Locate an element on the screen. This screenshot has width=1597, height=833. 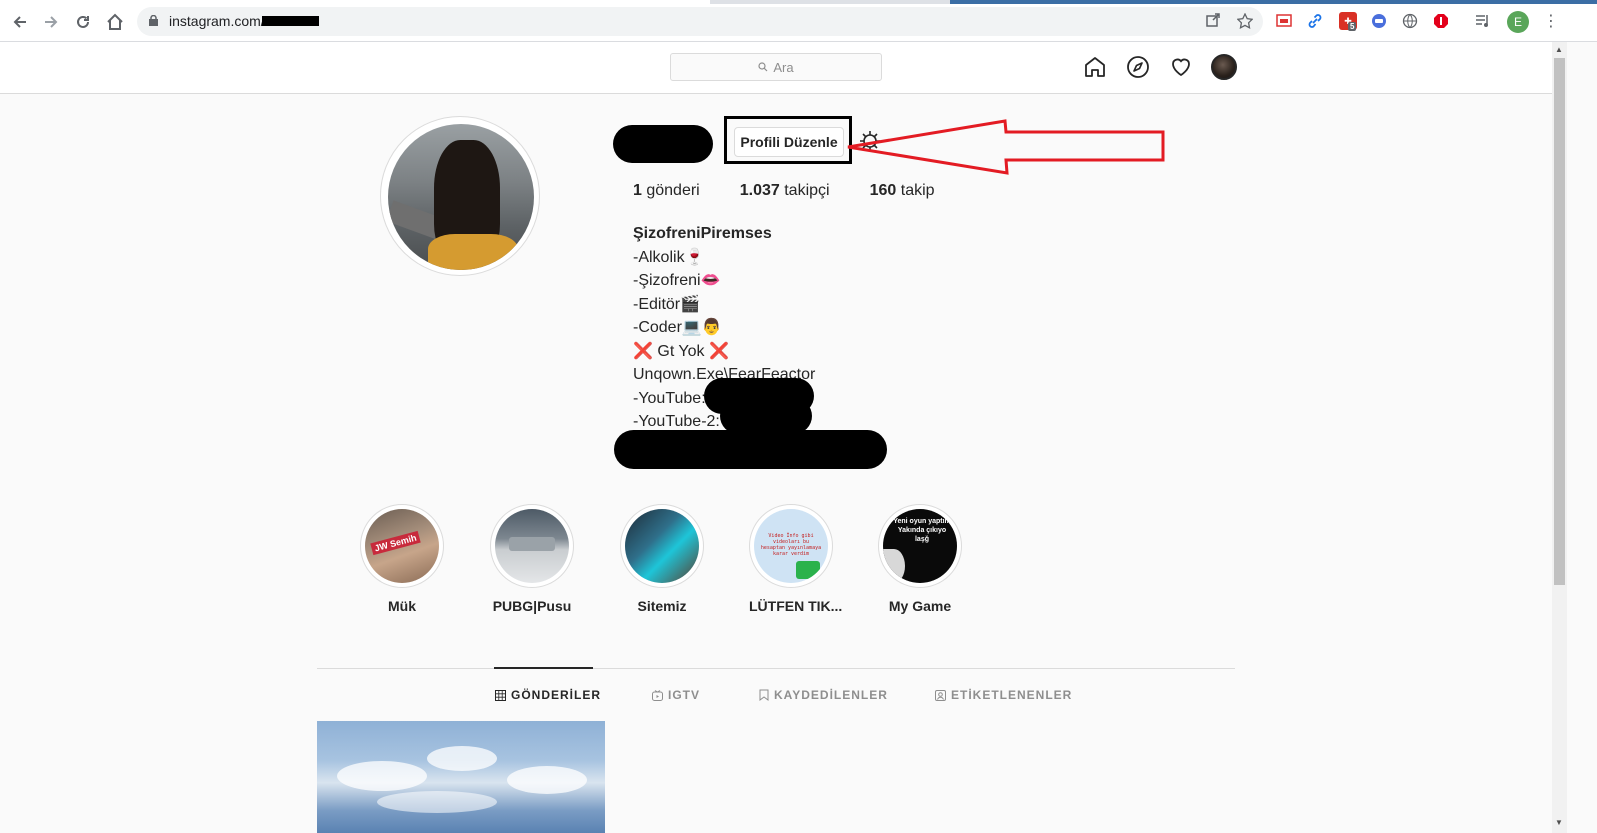
home-icon is located at coordinates (115, 21).